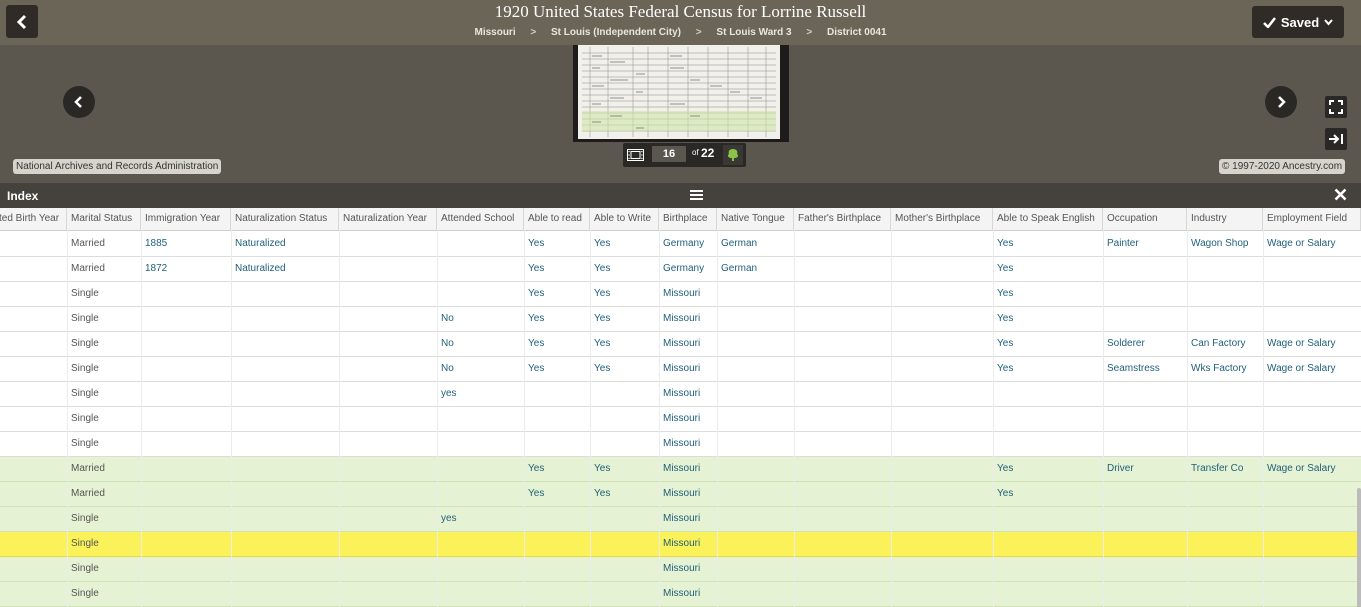 This screenshot has height=607, width=1361. I want to click on table-row: Single Yes Yes Missouri Yes, so click(680, 294).